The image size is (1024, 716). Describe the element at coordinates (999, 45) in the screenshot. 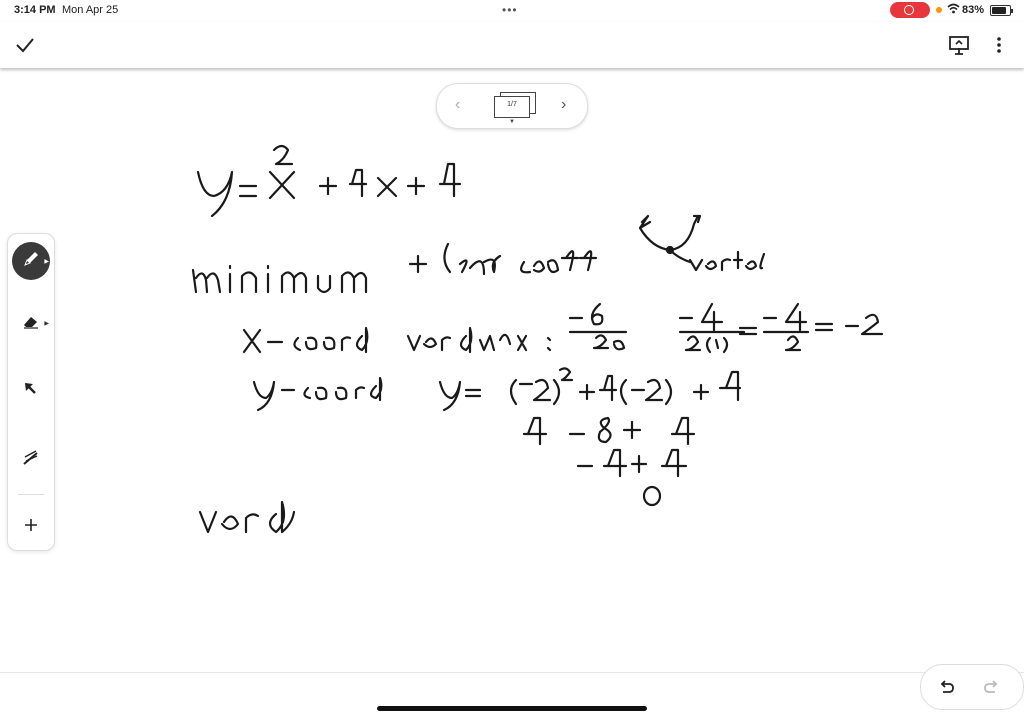

I see `more-vertical-icon` at that location.